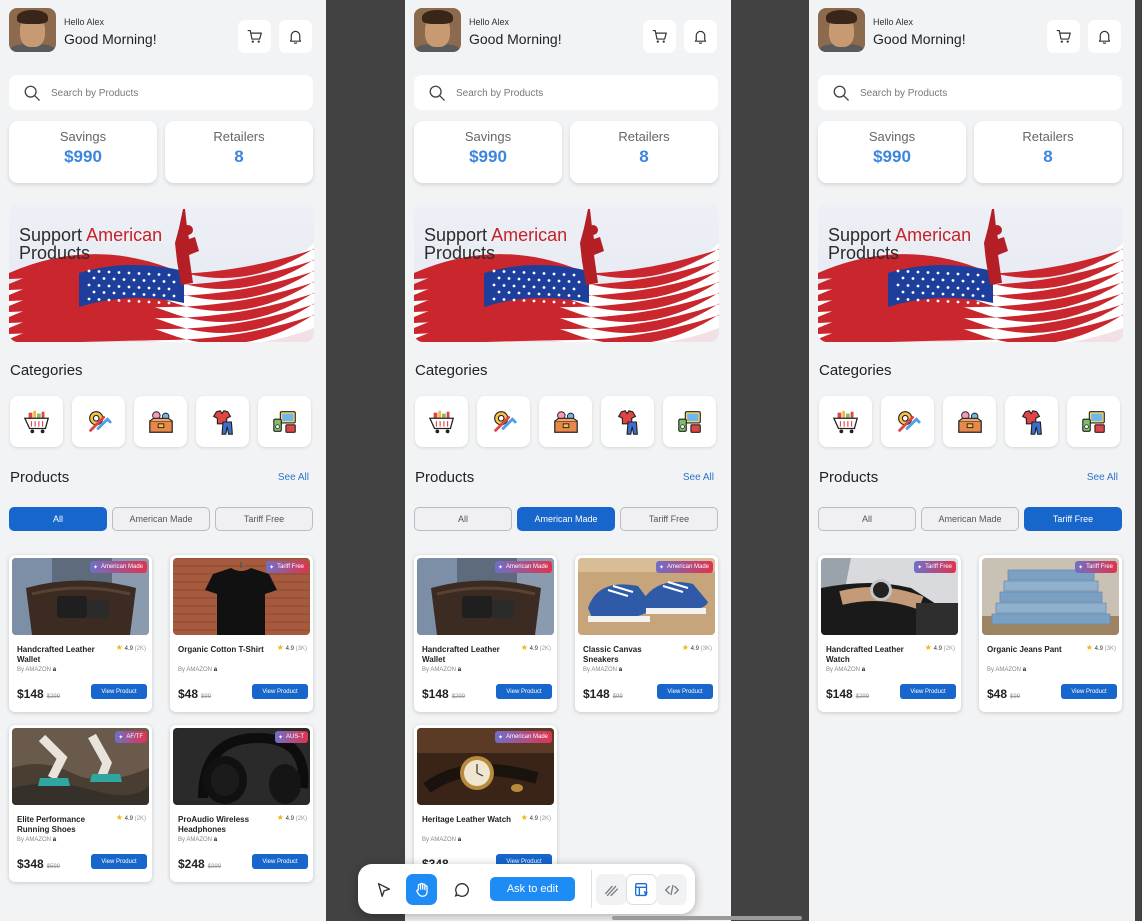  Describe the element at coordinates (935, 567) in the screenshot. I see `product-badge: ✦ Tariff Free` at that location.